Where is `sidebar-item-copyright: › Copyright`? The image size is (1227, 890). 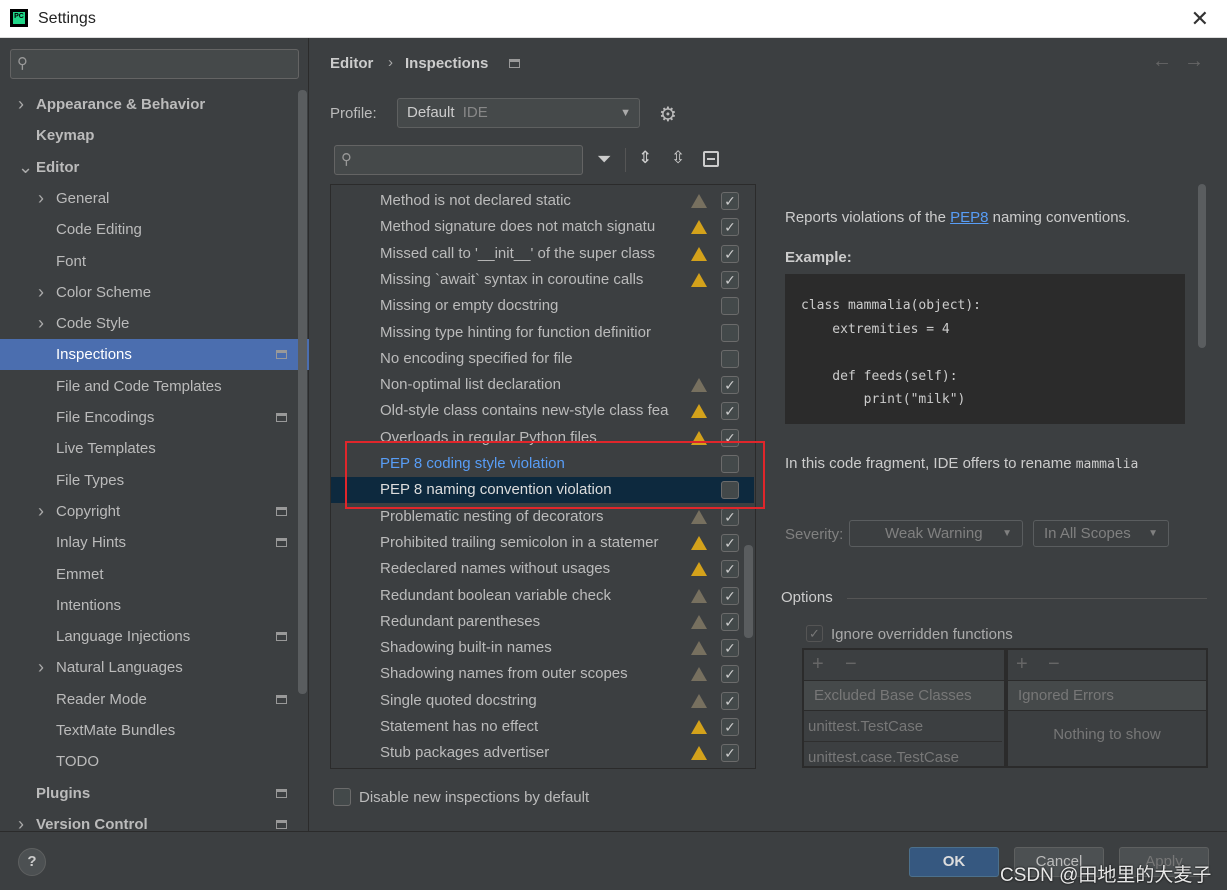 sidebar-item-copyright: › Copyright is located at coordinates (148, 511).